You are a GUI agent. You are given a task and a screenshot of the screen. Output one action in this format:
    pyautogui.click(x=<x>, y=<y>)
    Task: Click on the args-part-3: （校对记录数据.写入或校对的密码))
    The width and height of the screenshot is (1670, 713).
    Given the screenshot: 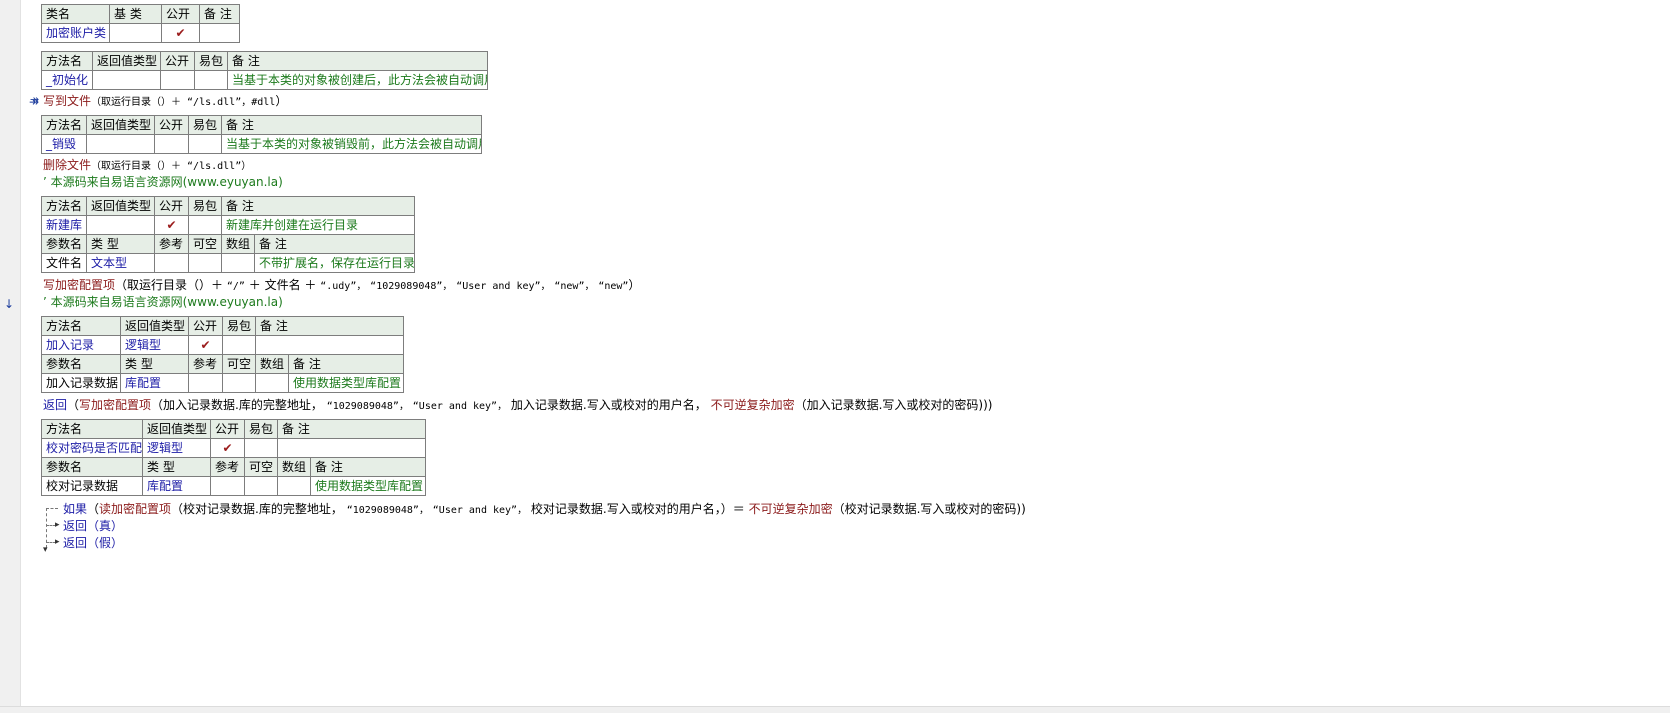 What is the action you would take?
    pyautogui.click(x=929, y=509)
    